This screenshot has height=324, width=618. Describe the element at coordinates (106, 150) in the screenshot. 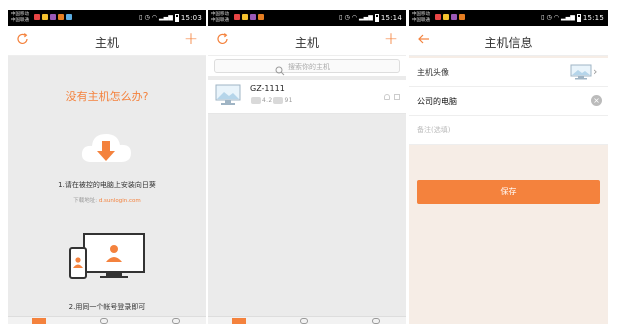

I see `cloud-download-icon` at that location.